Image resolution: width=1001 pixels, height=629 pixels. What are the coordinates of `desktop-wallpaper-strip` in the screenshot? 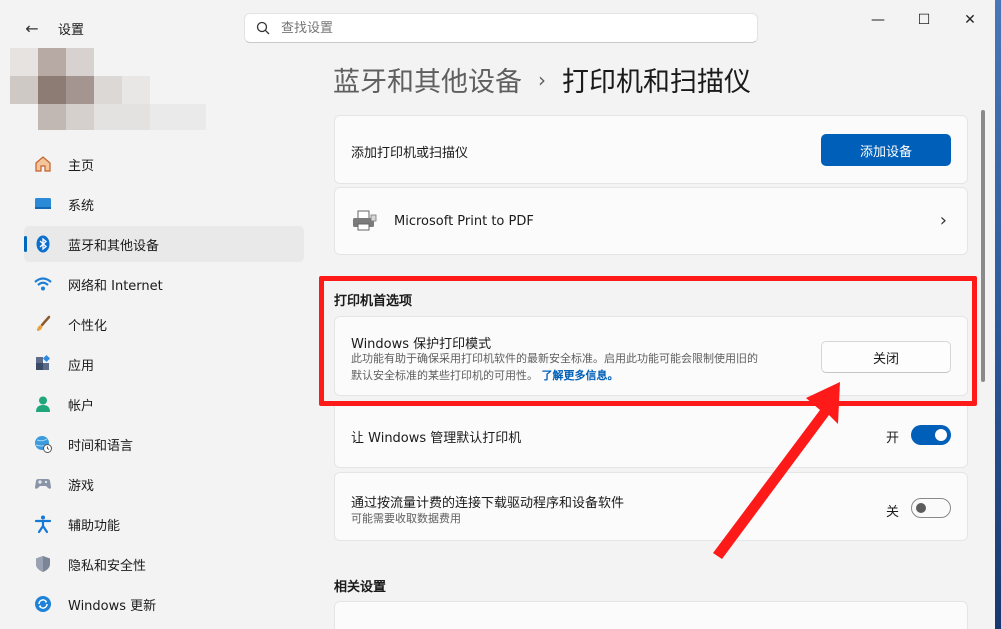 It's located at (998, 314).